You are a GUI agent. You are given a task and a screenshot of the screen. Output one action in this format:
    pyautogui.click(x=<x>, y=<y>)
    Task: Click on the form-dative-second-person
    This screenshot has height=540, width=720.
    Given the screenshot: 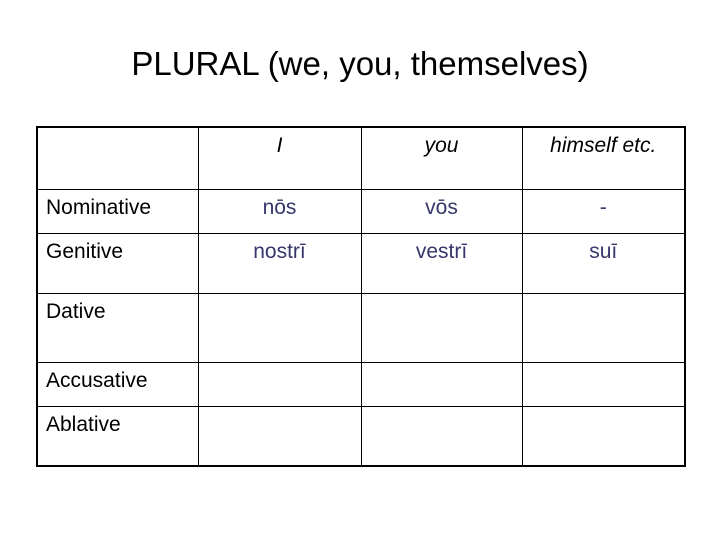 What is the action you would take?
    pyautogui.click(x=442, y=296)
    